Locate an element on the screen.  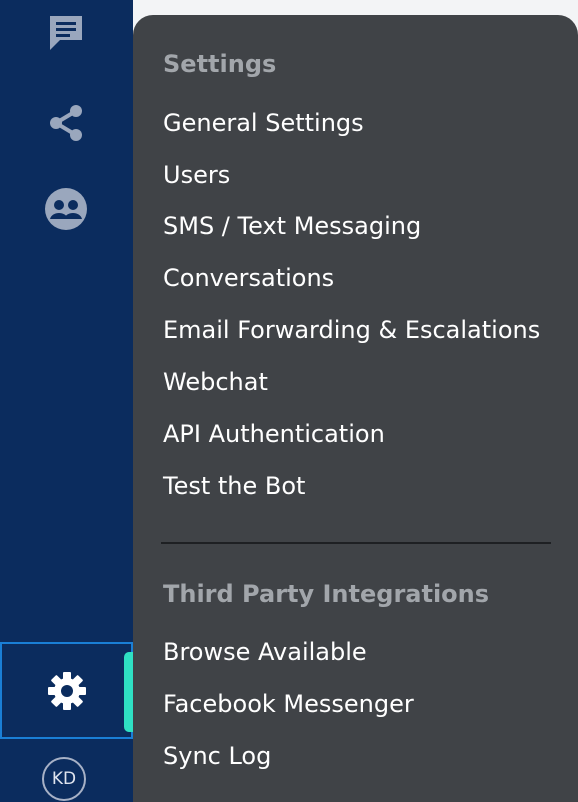
chat-icon is located at coordinates (66, 33).